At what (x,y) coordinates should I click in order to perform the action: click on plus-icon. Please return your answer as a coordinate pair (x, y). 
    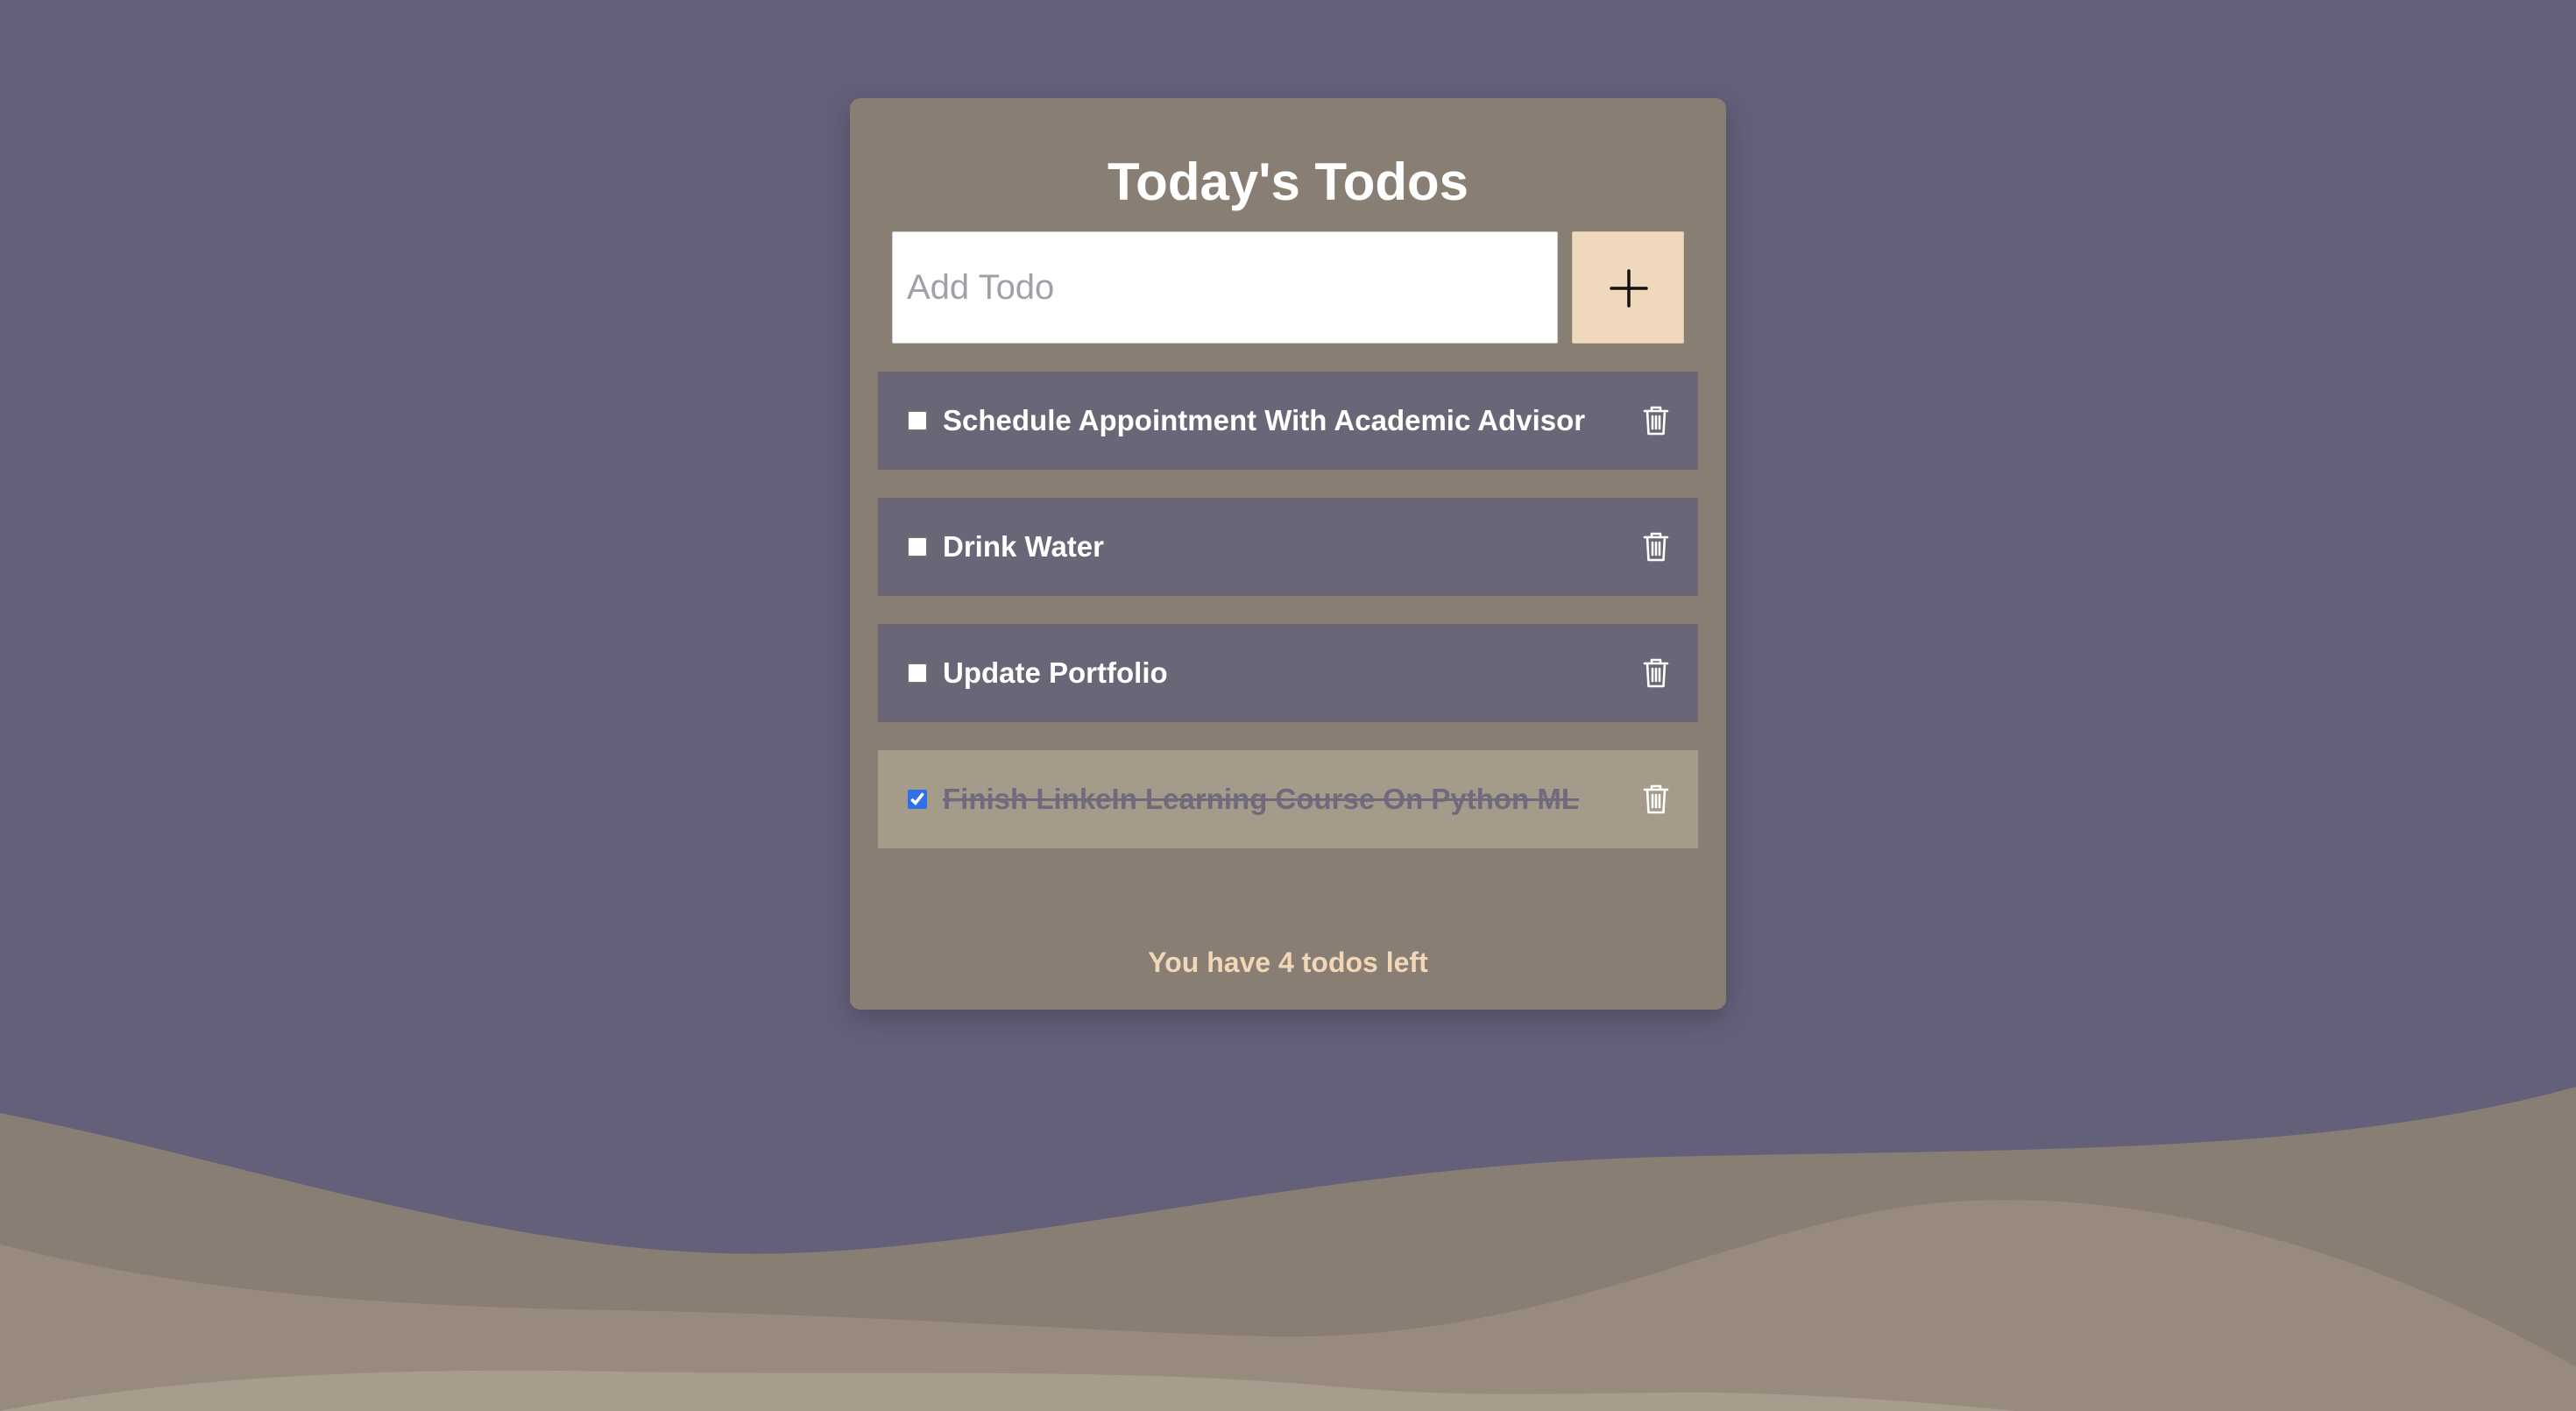
    Looking at the image, I should click on (1629, 288).